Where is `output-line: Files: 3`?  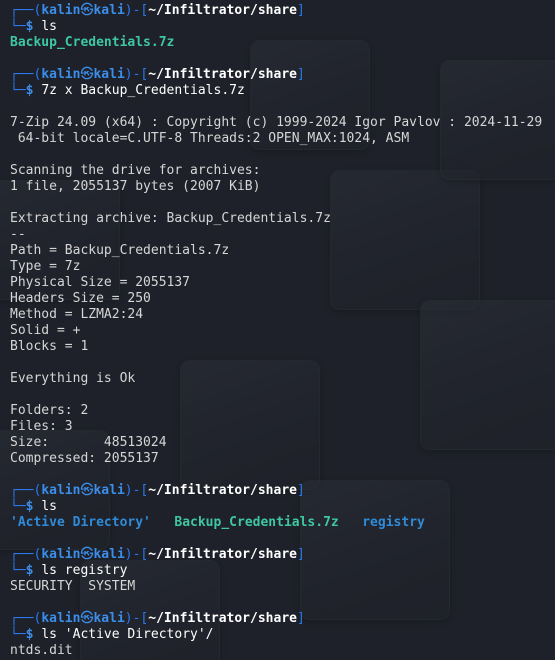
output-line: Files: 3 is located at coordinates (41, 426).